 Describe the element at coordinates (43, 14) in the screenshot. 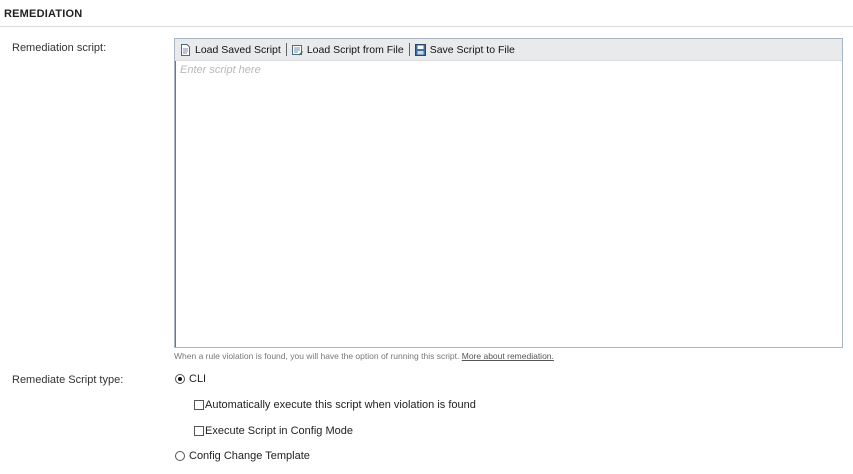

I see `section-title: REMEDIATION` at that location.